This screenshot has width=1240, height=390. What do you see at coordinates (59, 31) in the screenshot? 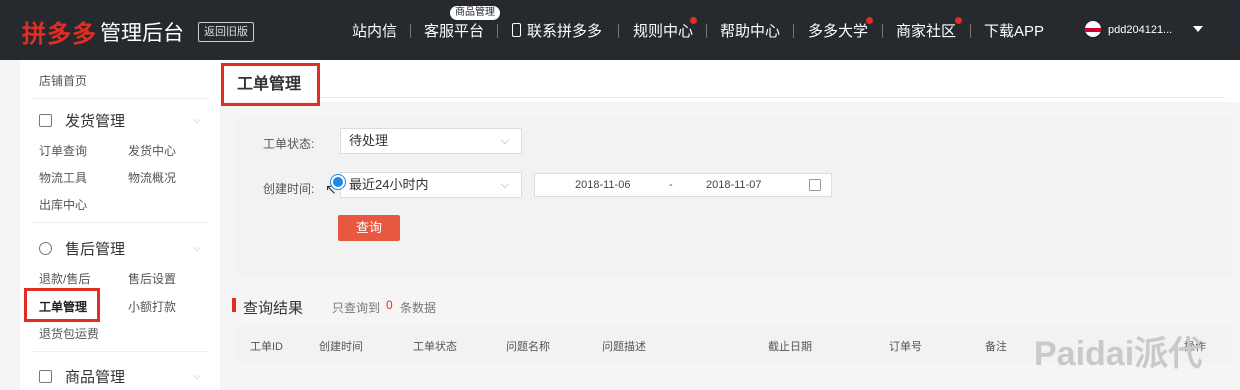
I see `brand-logo: 拼多多` at bounding box center [59, 31].